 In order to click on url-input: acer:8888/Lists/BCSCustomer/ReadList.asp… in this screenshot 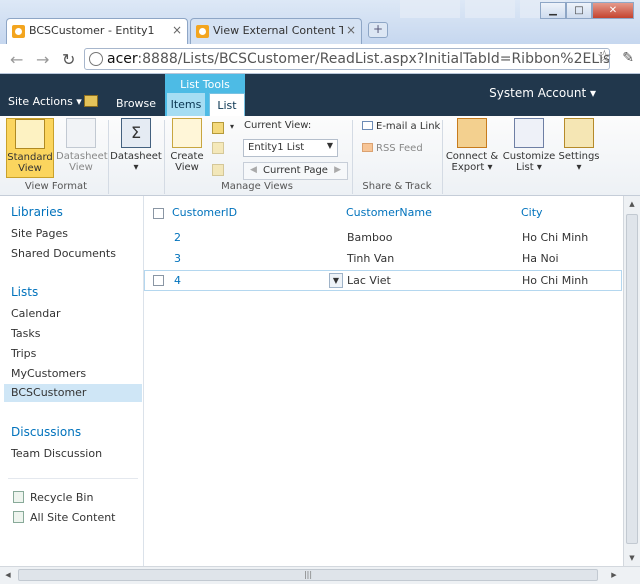, I will do `click(347, 59)`.